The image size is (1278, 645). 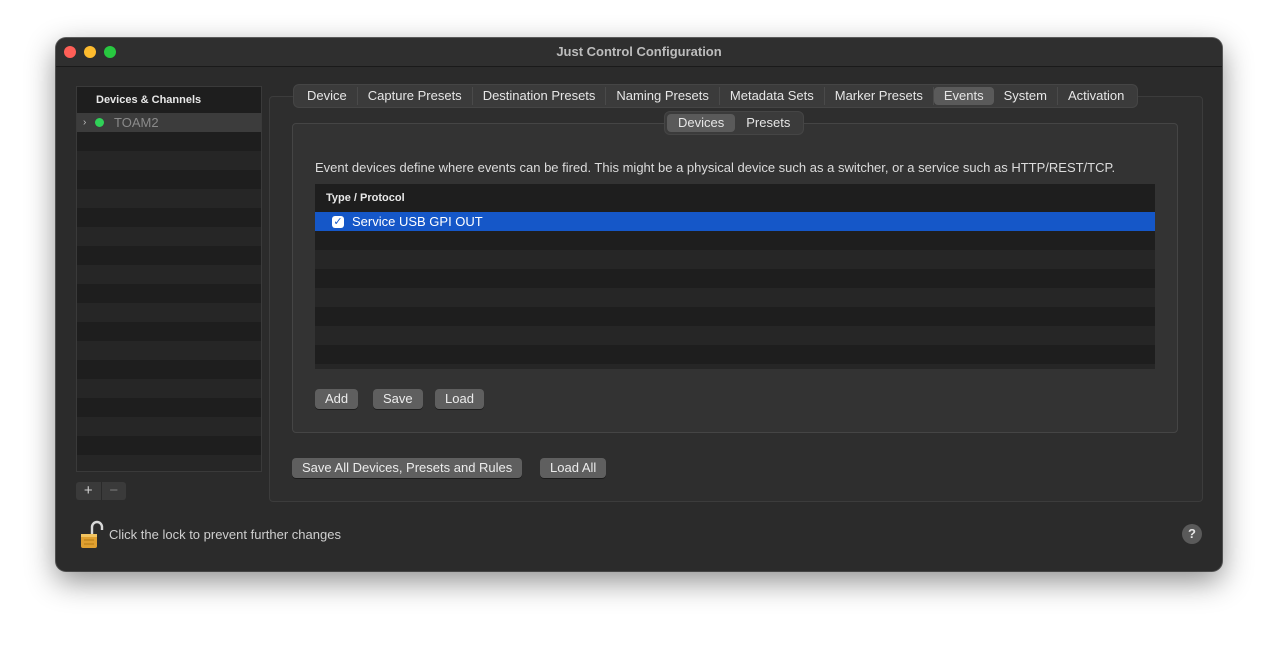 I want to click on devices-sidebar: Devices & Channels › TOAM2, so click(x=169, y=279).